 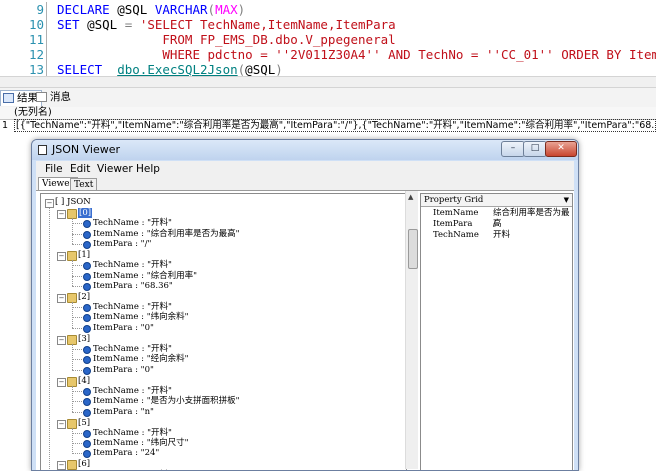 I want to click on minimize-button: –, so click(x=513, y=149).